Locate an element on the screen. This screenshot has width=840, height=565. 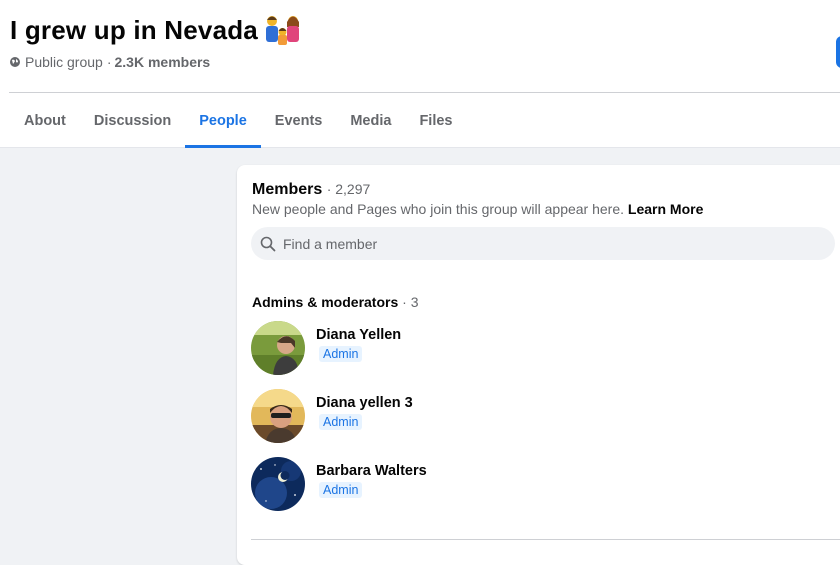
tab-media: Media is located at coordinates (370, 120).